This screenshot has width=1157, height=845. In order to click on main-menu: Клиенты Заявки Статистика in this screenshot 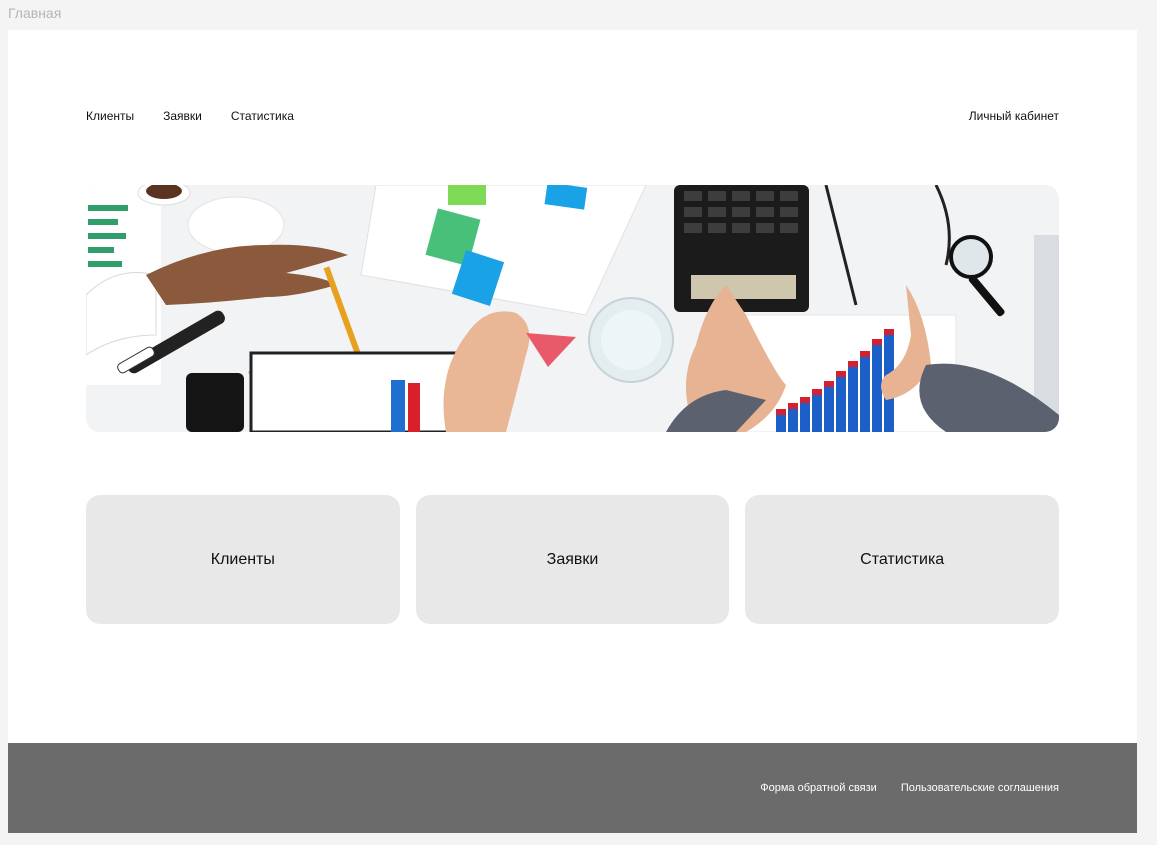, I will do `click(190, 116)`.